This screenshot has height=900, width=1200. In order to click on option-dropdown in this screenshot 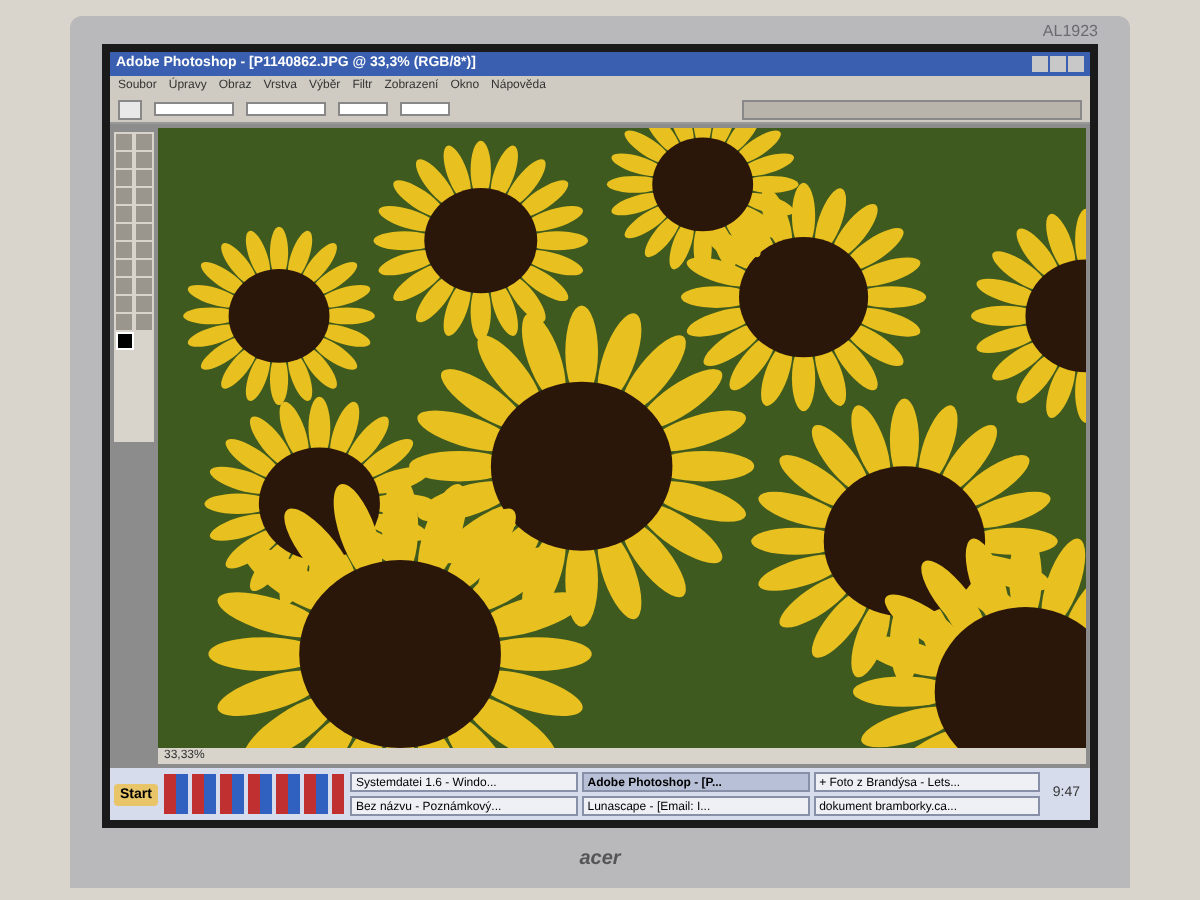, I will do `click(286, 109)`.